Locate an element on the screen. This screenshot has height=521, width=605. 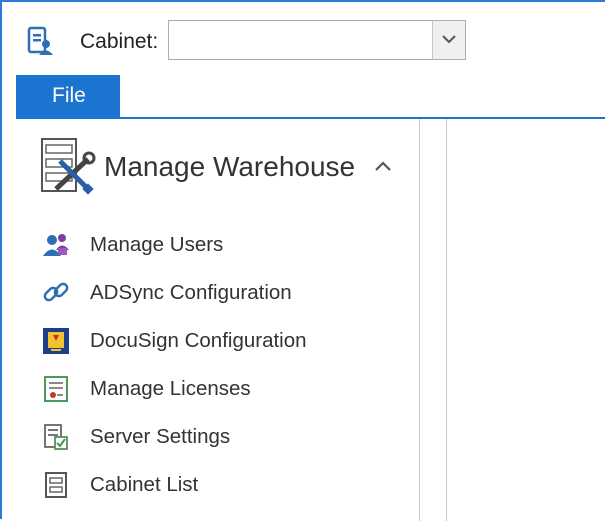
nav-item-label: ADSync Configuration is located at coordinates (191, 292).